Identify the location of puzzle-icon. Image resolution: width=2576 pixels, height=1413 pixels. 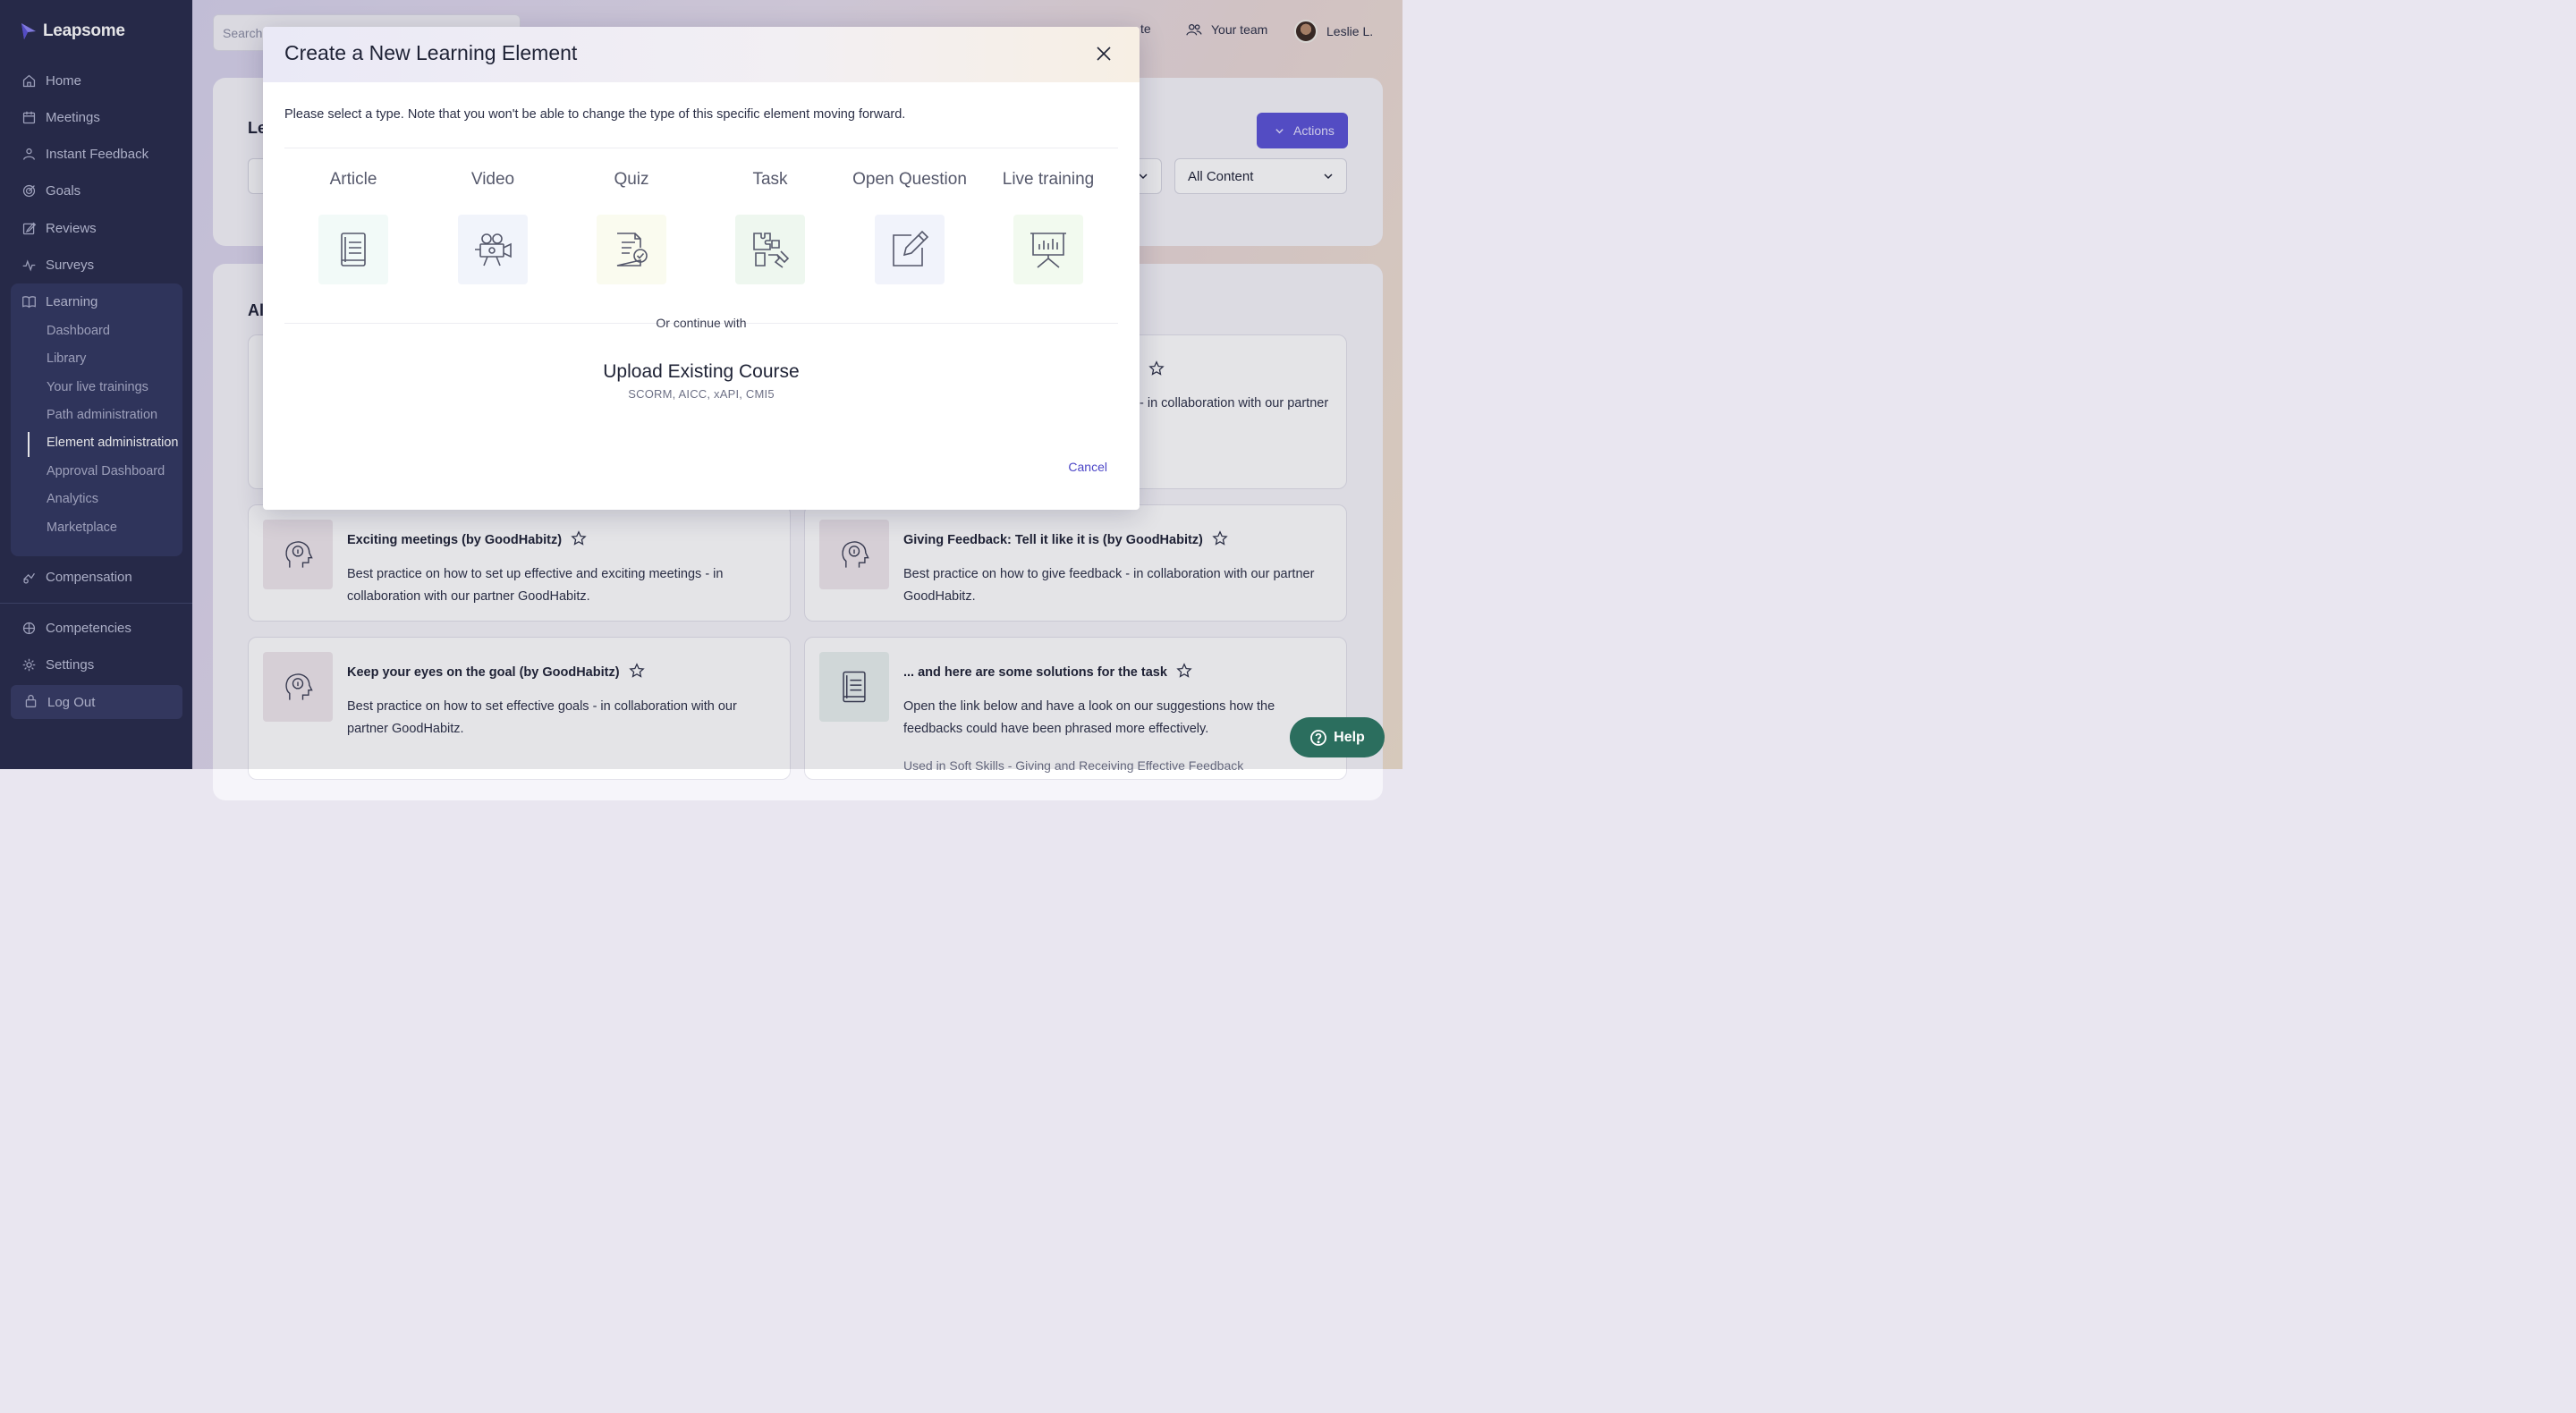
(771, 250).